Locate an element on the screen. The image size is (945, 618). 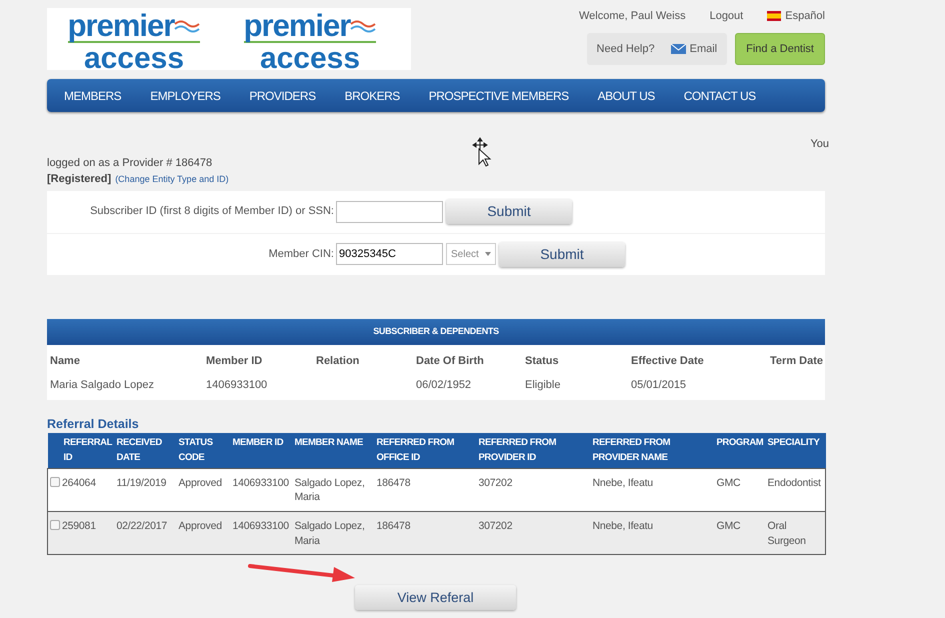
login-text: You is located at coordinates (819, 144).